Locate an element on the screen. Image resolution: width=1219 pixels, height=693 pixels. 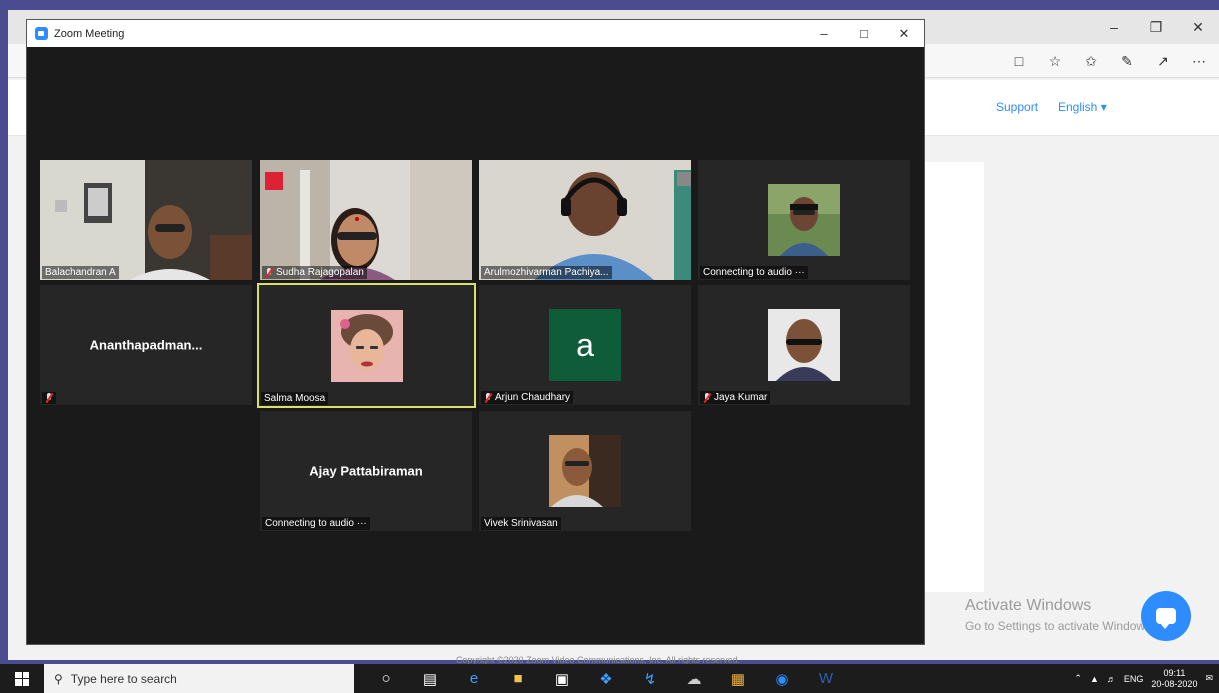
participant-tile: Balachandran A is located at coordinates (146, 220).